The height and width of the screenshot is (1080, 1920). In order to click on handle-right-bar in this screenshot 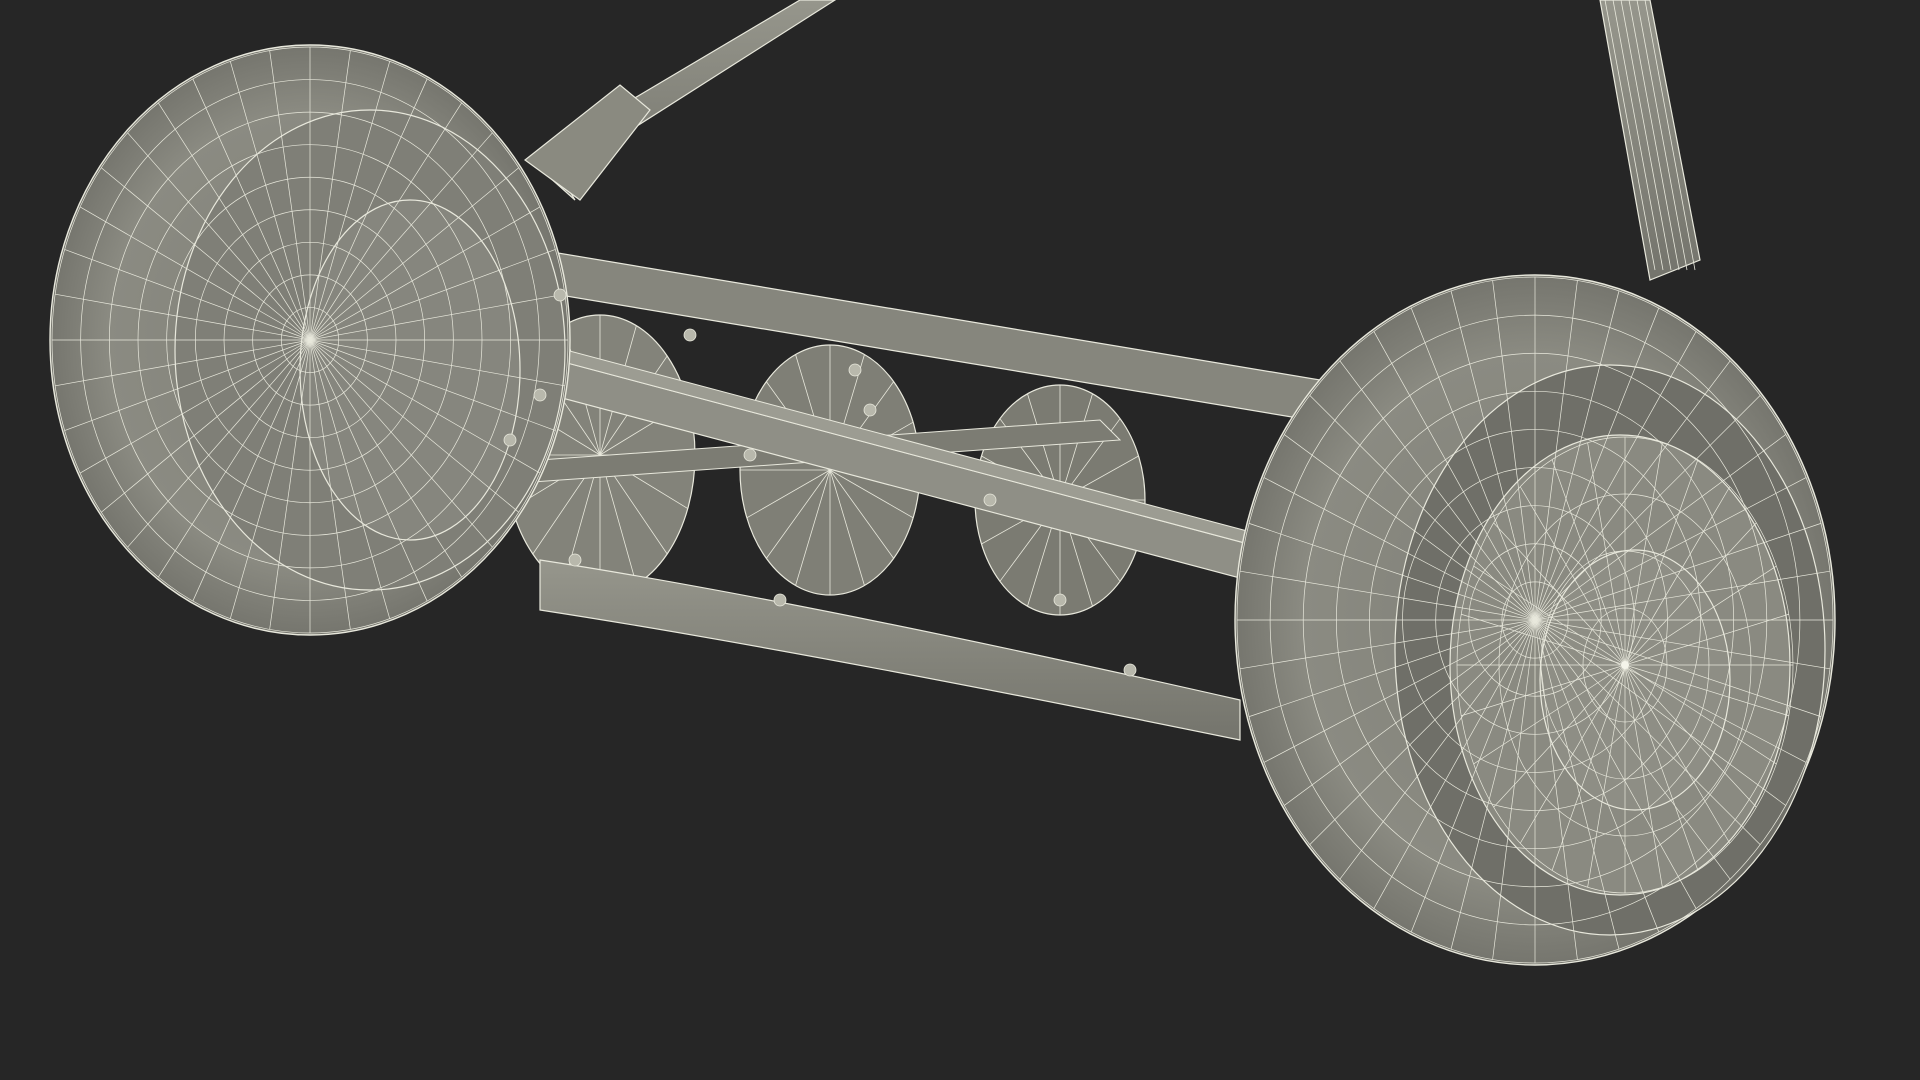, I will do `click(1650, 140)`.